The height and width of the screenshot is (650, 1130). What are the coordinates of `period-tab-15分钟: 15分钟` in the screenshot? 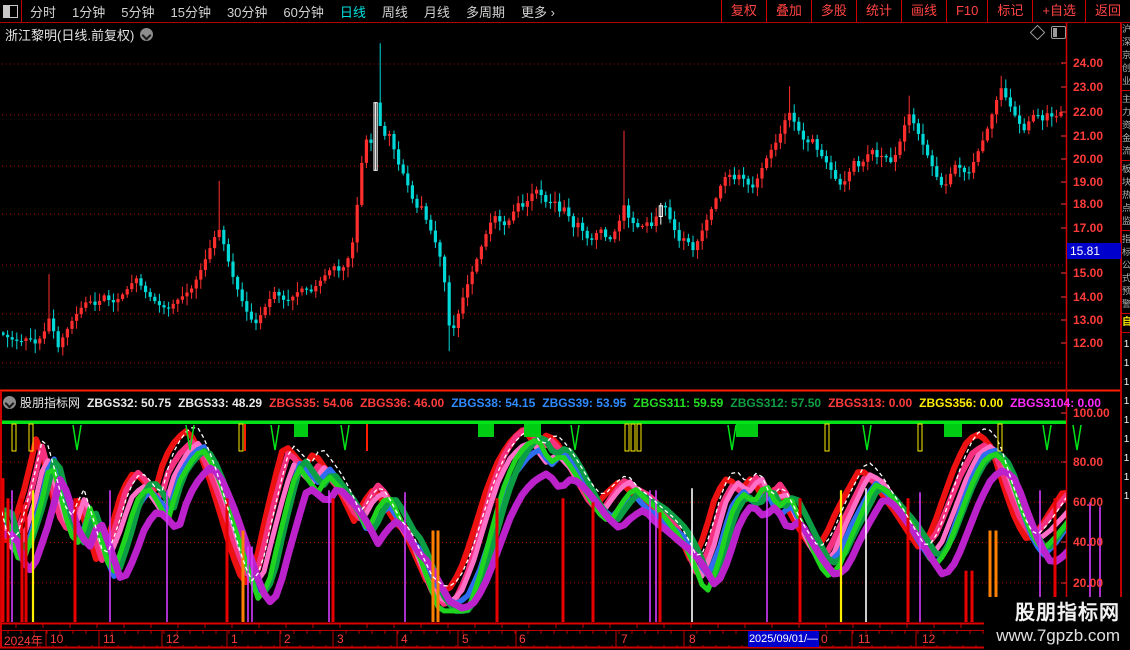 It's located at (190, 11).